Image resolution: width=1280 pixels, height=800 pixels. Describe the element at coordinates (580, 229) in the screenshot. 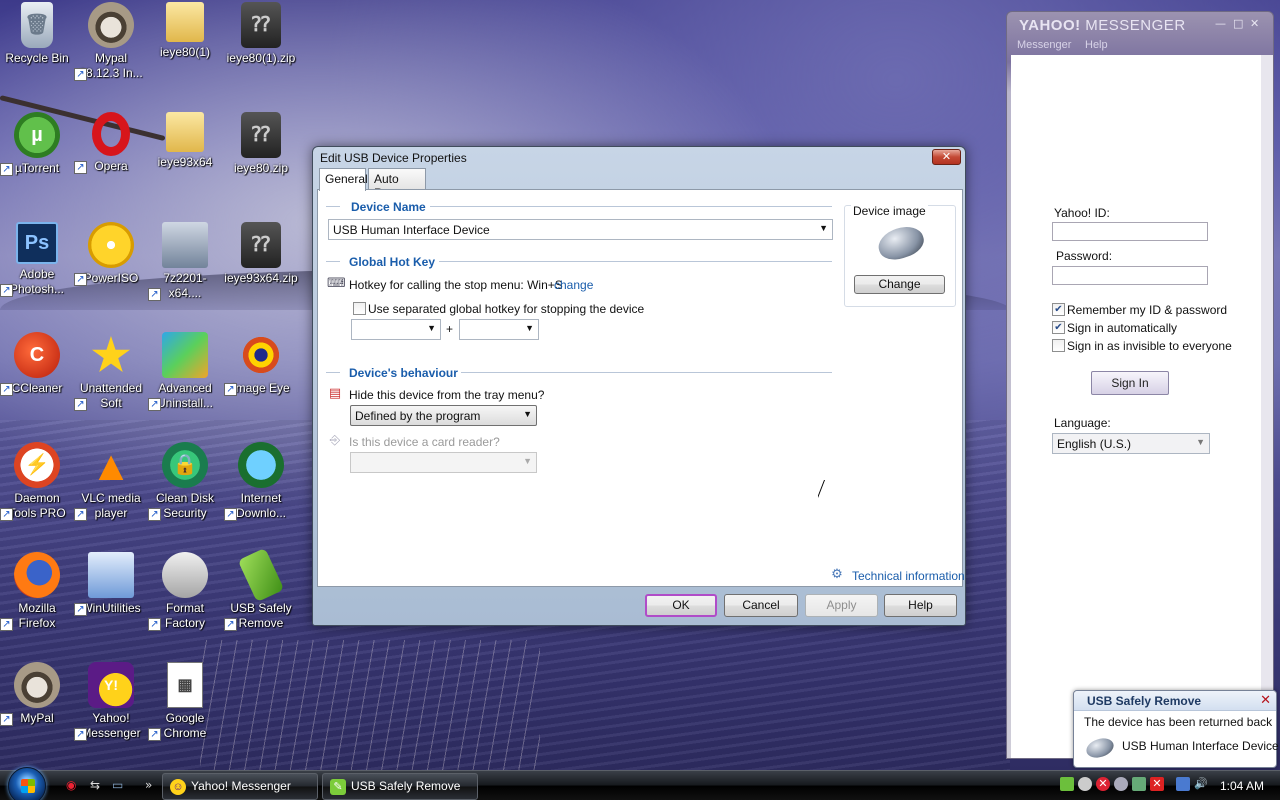

I see `device-name-combo: USB Human Interface Device ▼` at that location.